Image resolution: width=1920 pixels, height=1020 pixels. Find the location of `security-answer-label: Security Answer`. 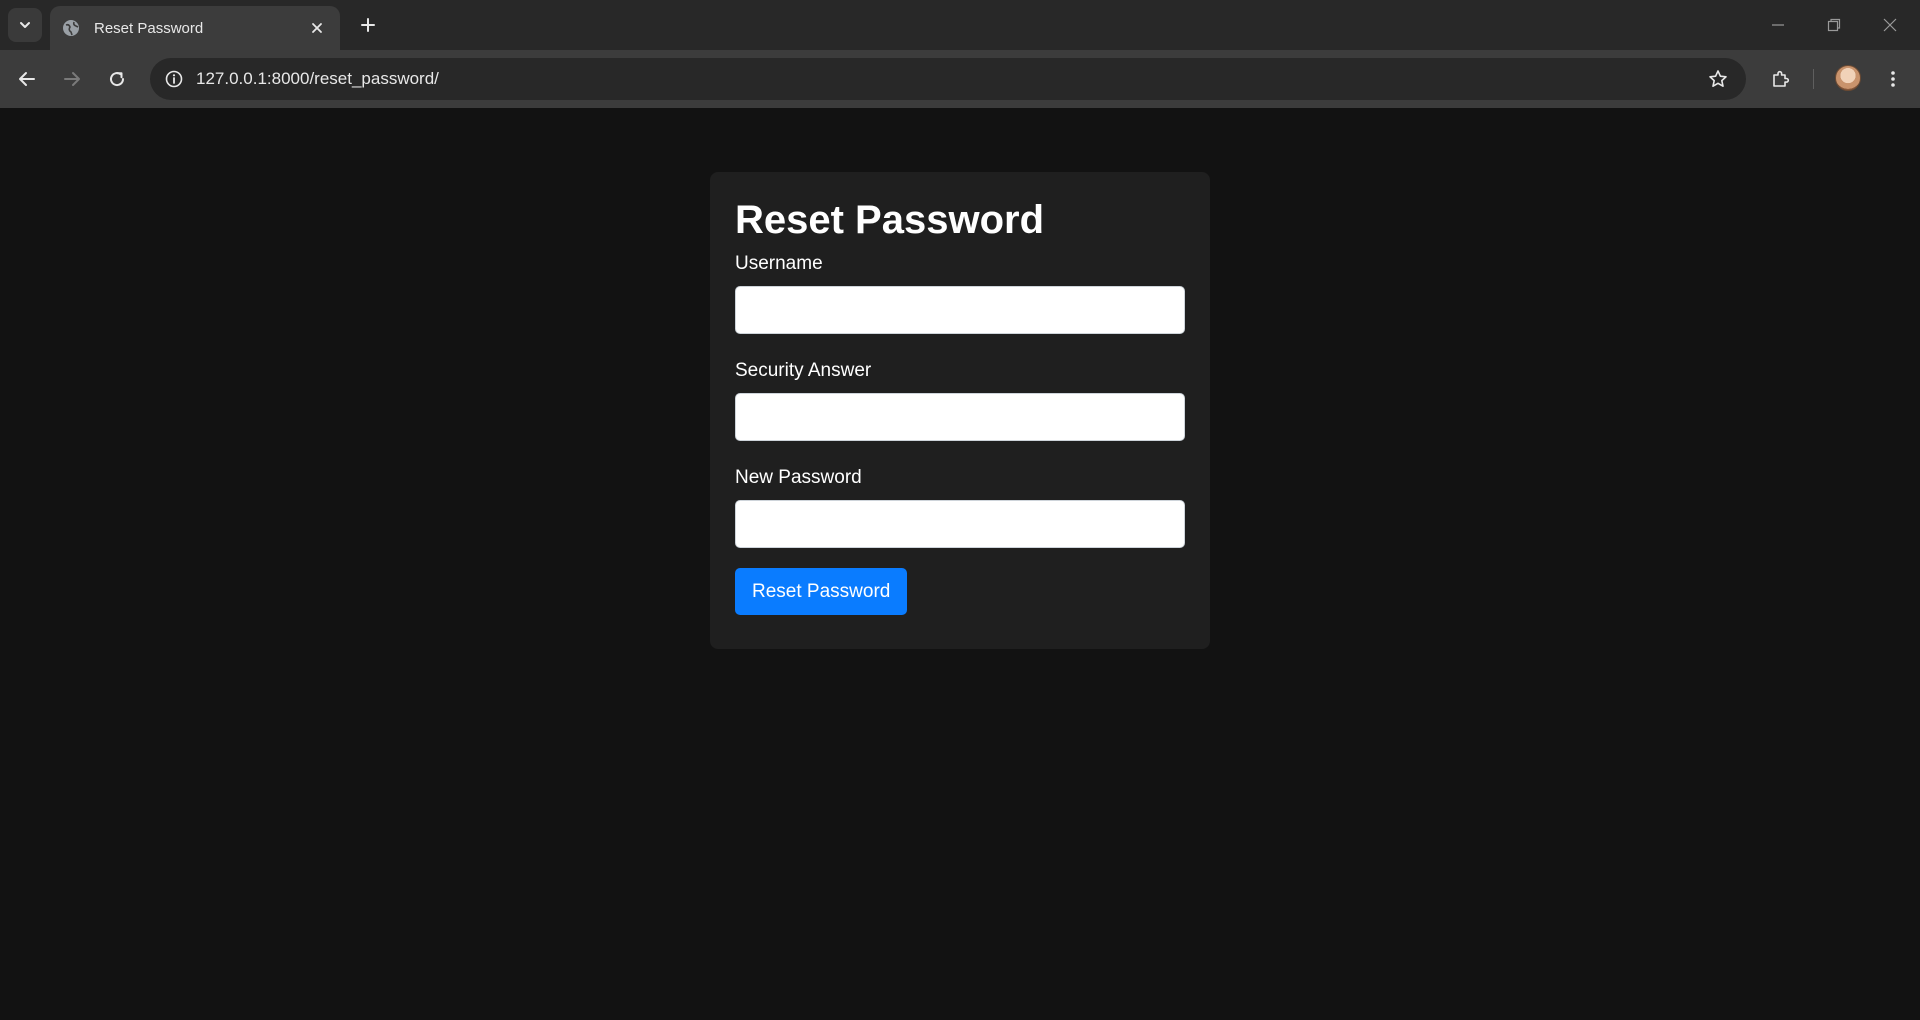

security-answer-label: Security Answer is located at coordinates (803, 370).